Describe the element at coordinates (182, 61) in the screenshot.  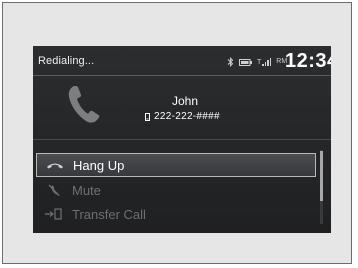
I see `status-bar: Redialing... T RM 12:3` at that location.